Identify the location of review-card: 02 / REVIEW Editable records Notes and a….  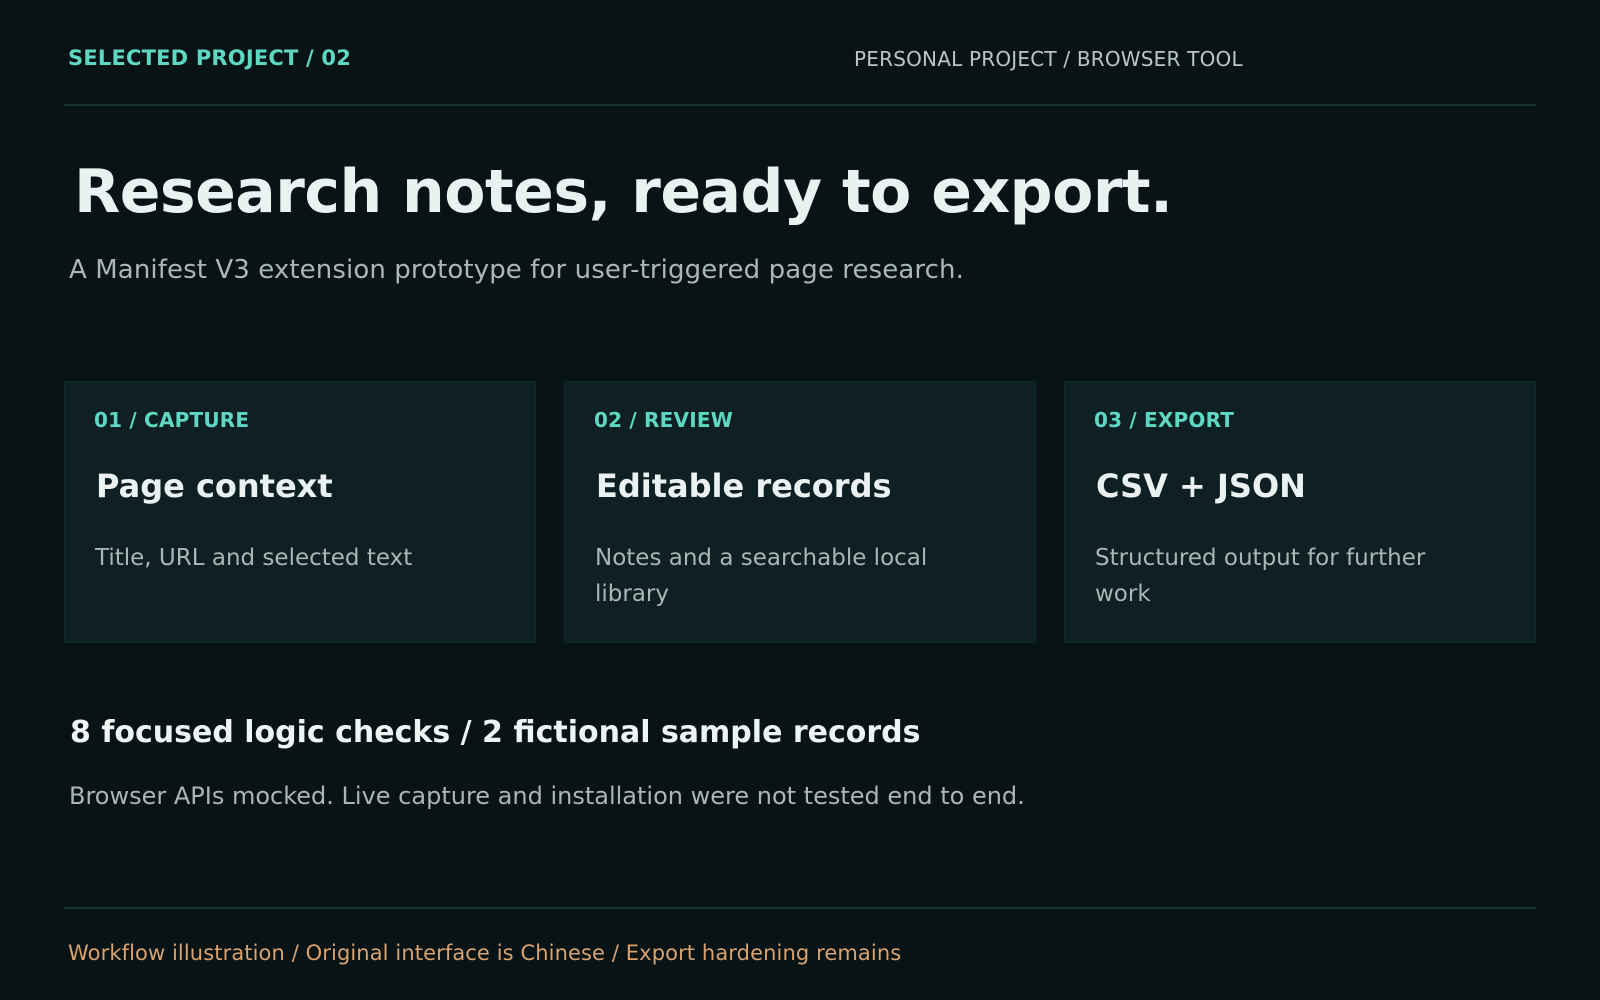
(800, 512).